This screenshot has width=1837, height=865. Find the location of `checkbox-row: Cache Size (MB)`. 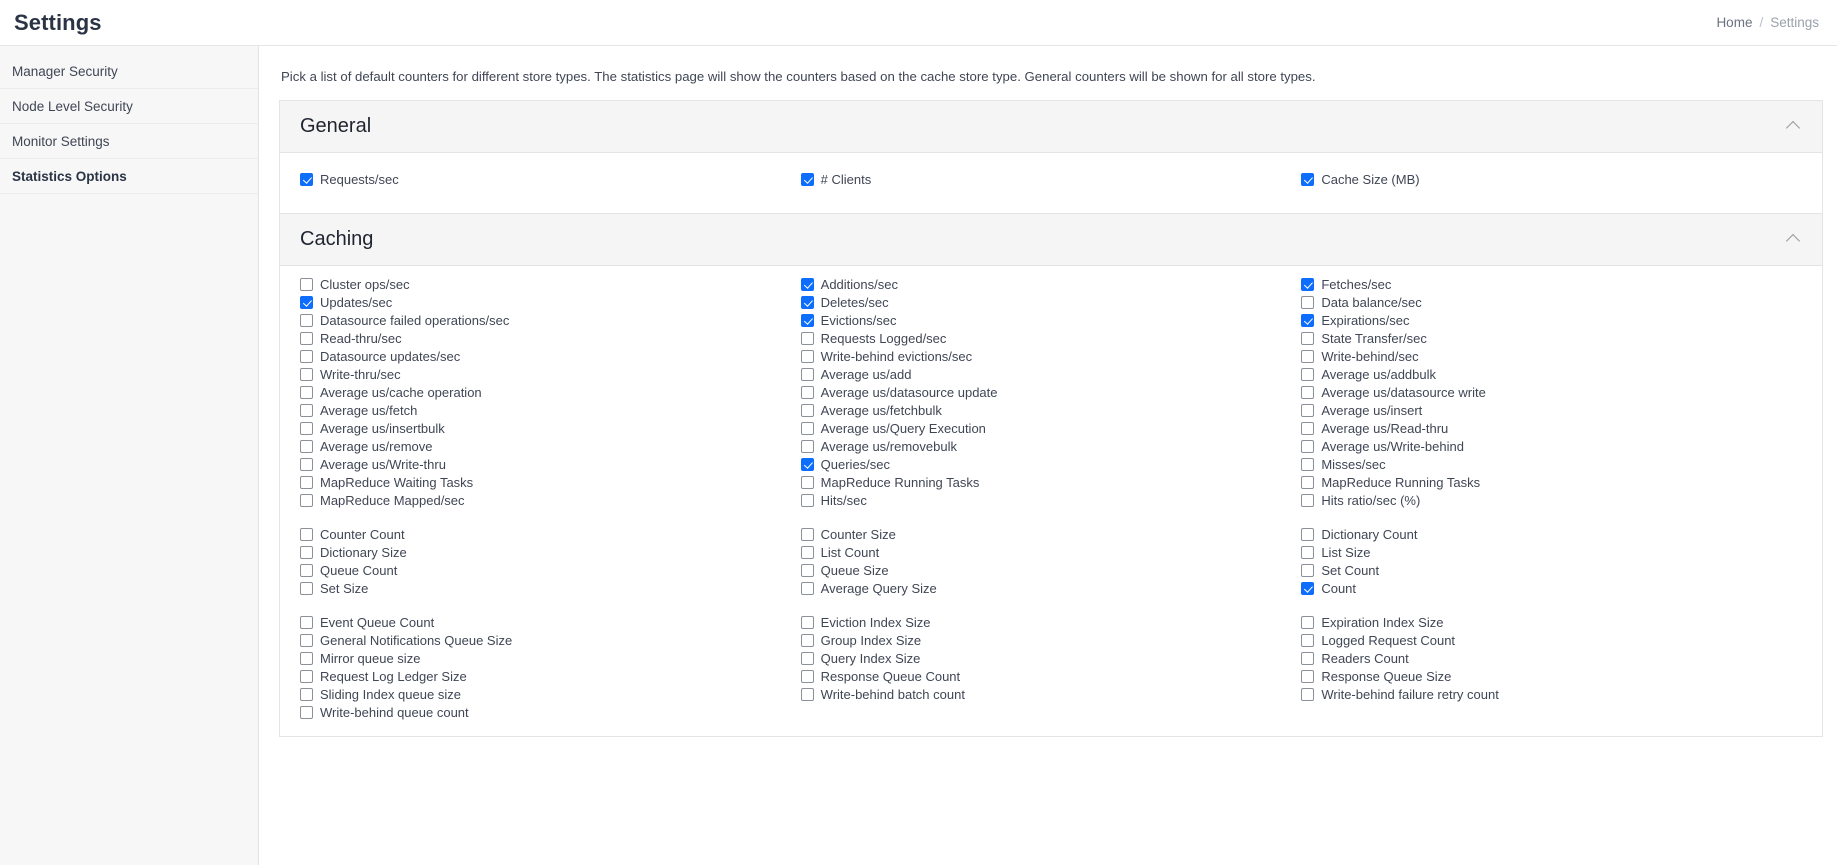

checkbox-row: Cache Size (MB) is located at coordinates (1551, 180).